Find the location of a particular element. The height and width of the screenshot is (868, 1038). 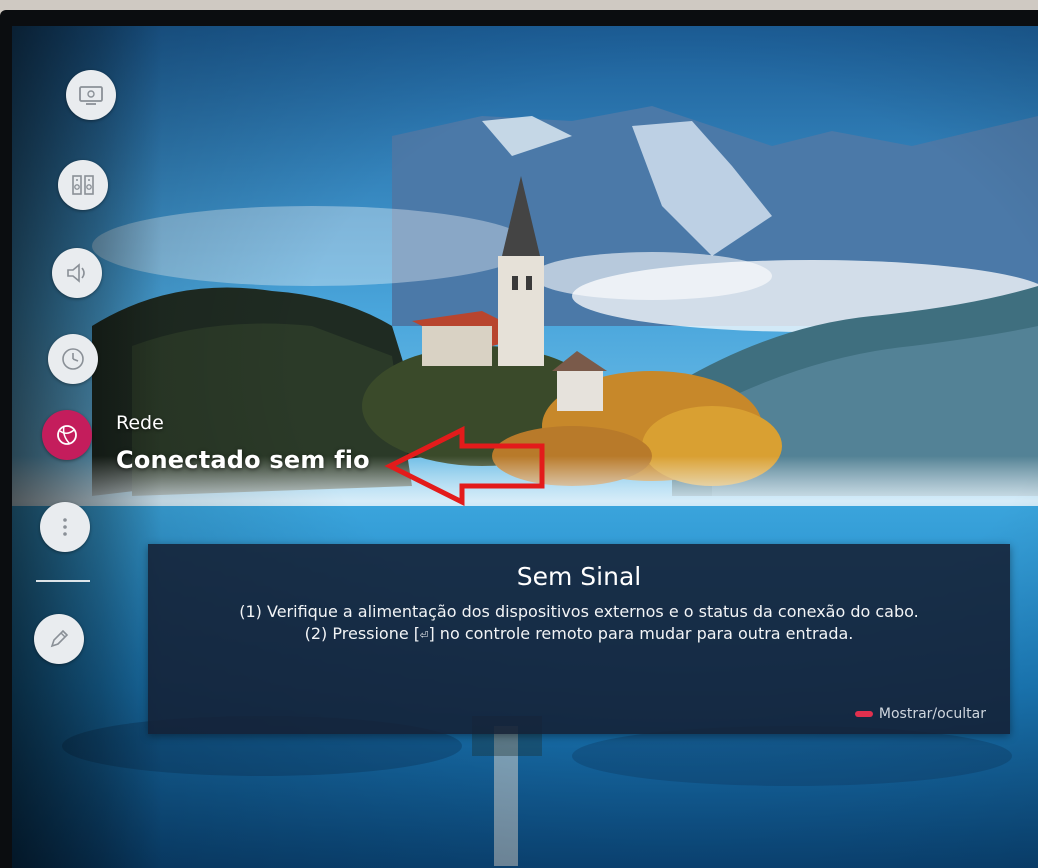

clock-icon is located at coordinates (73, 359).